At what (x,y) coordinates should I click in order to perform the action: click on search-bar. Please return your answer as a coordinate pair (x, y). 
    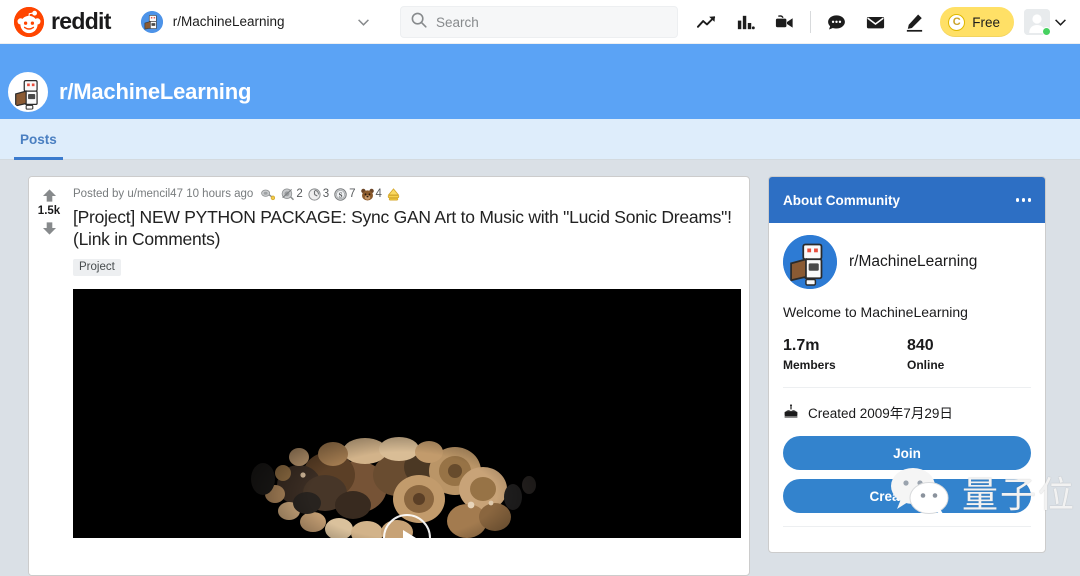
    Looking at the image, I should click on (539, 22).